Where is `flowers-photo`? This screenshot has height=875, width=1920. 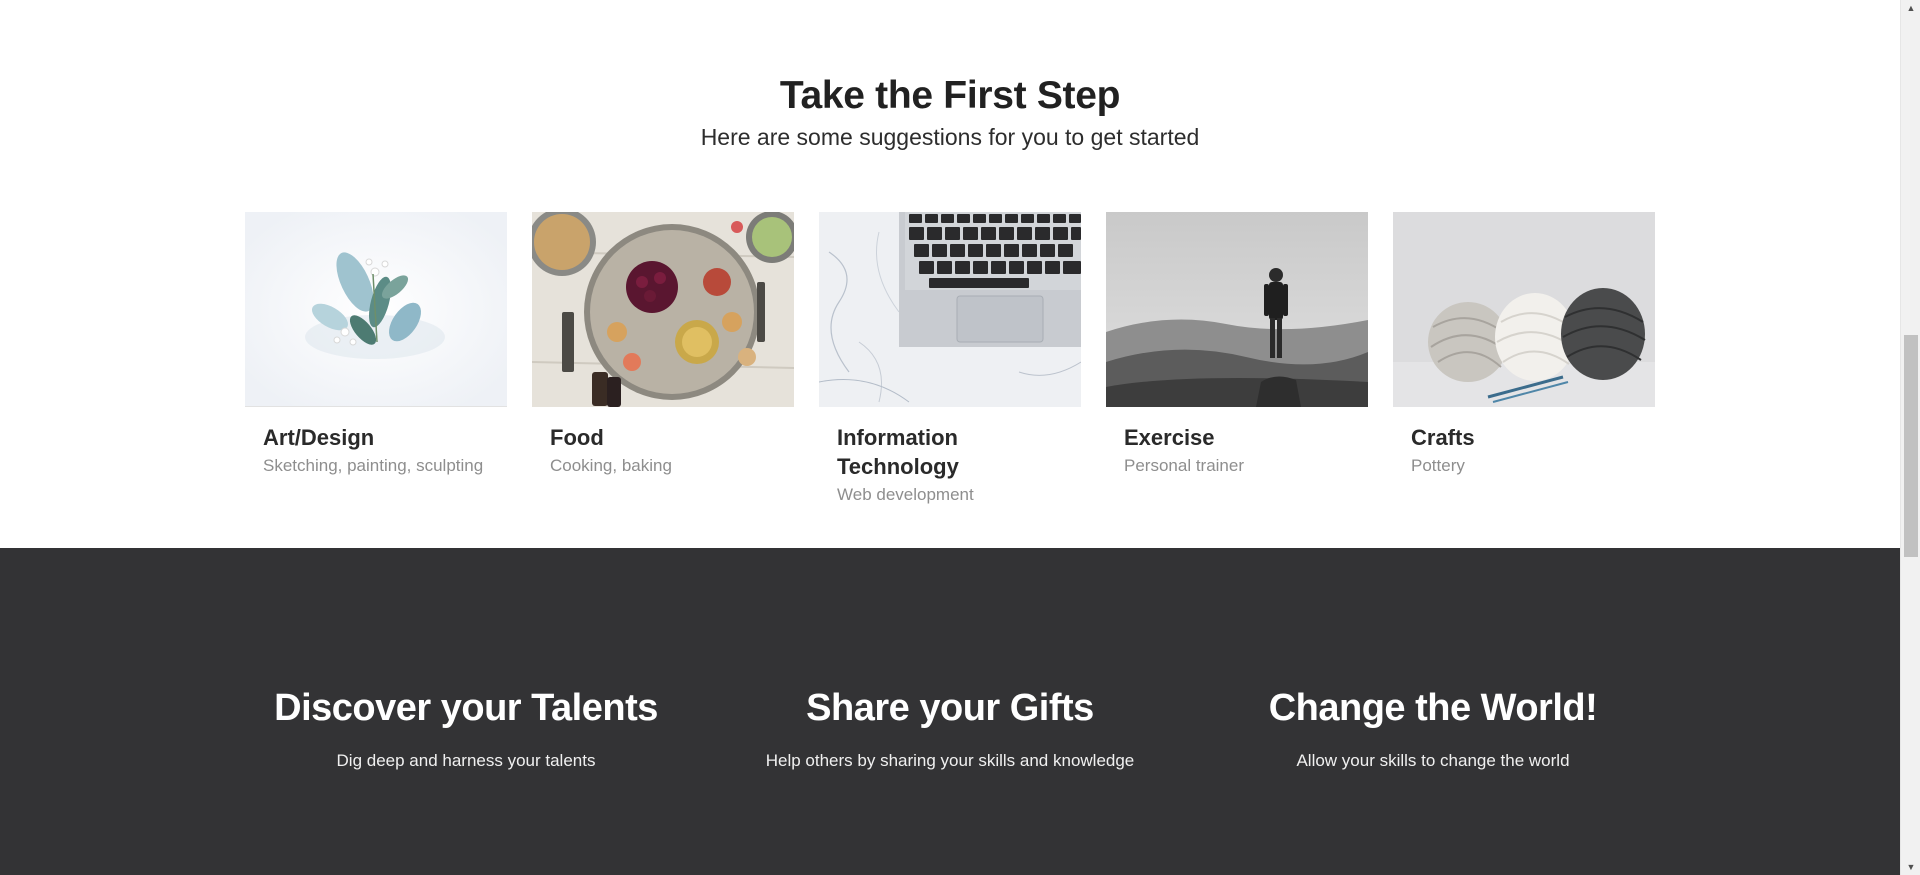 flowers-photo is located at coordinates (376, 309).